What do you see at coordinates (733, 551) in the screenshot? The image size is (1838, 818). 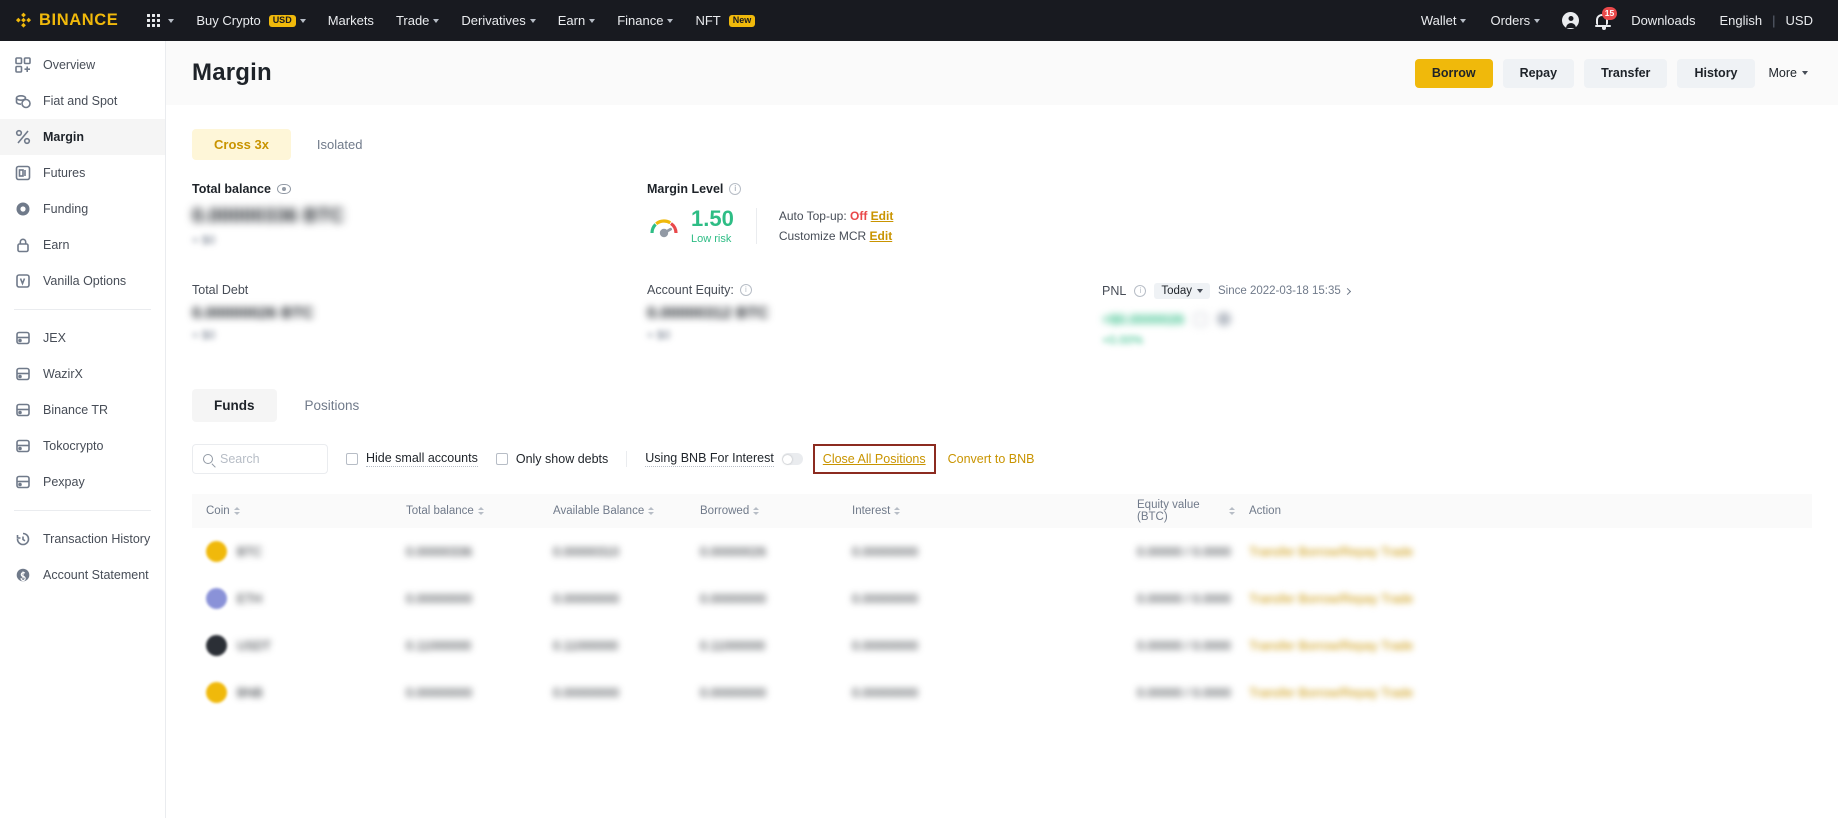 I see `cell-borrowed: 0.00000026` at bounding box center [733, 551].